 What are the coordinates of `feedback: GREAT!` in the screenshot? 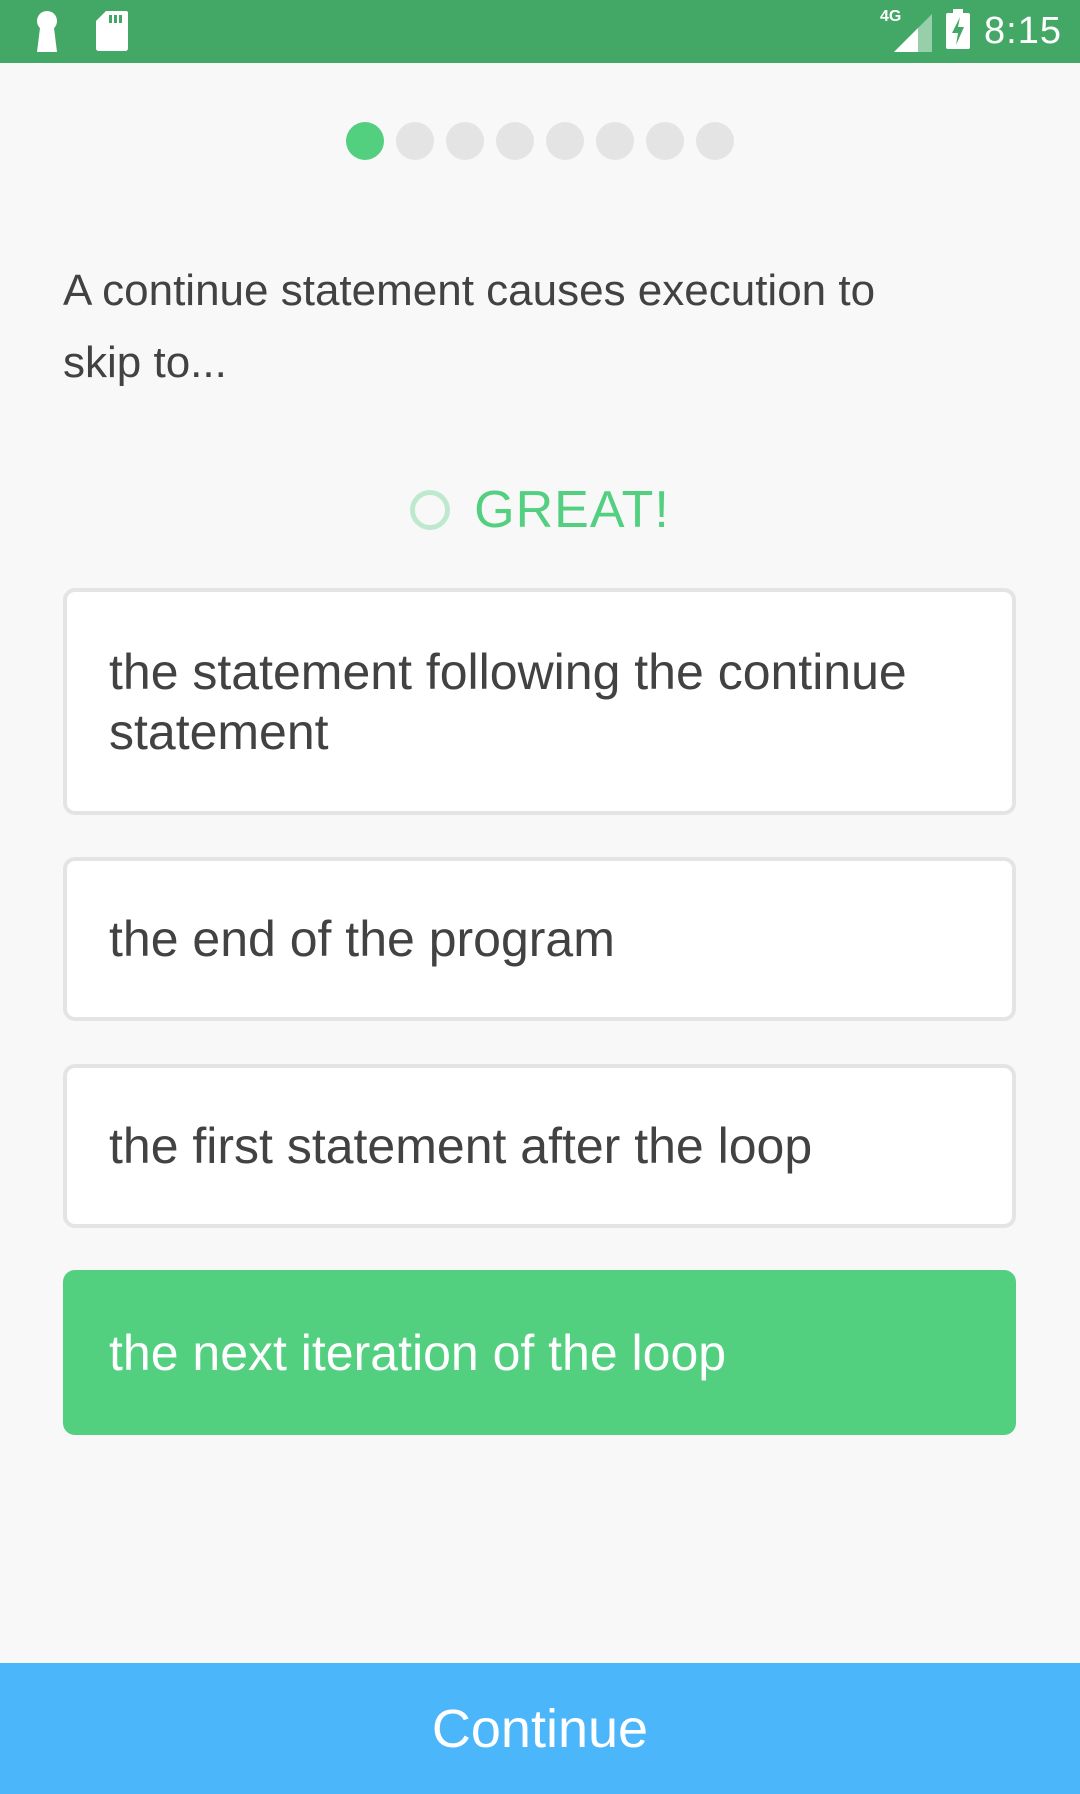 It's located at (540, 510).